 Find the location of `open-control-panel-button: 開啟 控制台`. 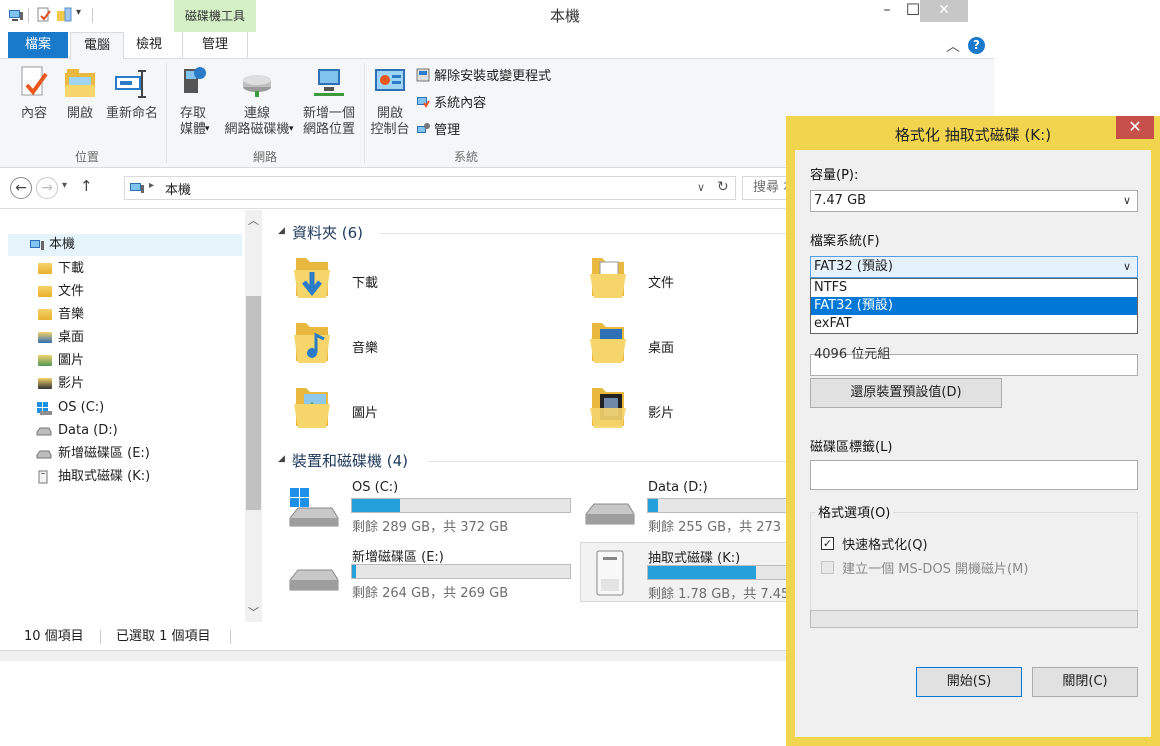

open-control-panel-button: 開啟 控制台 is located at coordinates (390, 101).